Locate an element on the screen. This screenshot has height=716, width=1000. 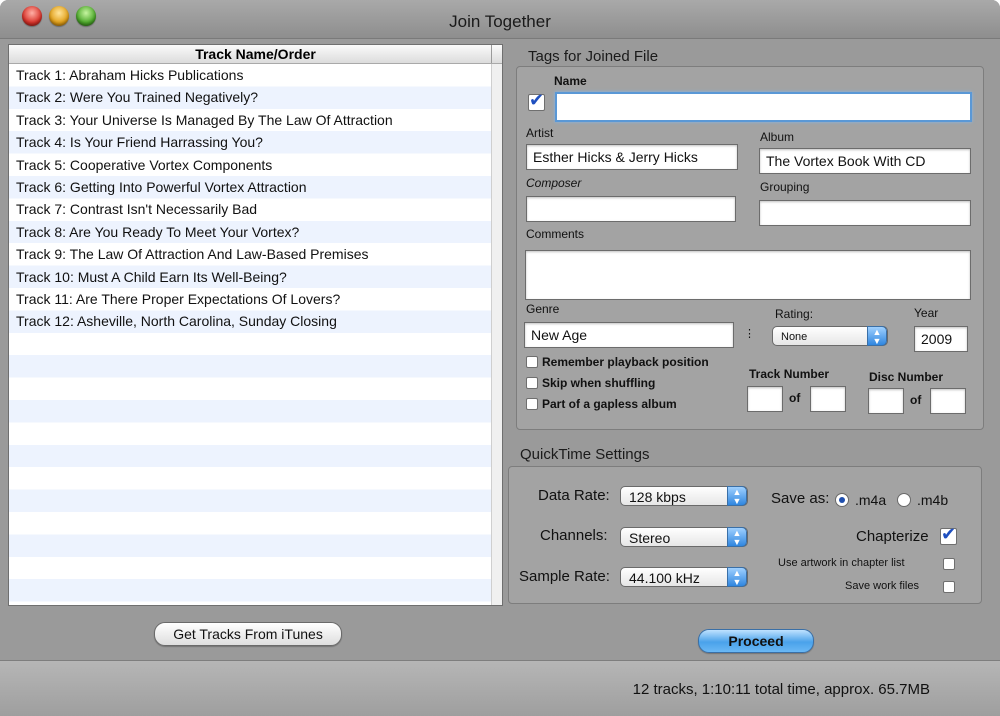
track-number-label: Track Number is located at coordinates (789, 374).